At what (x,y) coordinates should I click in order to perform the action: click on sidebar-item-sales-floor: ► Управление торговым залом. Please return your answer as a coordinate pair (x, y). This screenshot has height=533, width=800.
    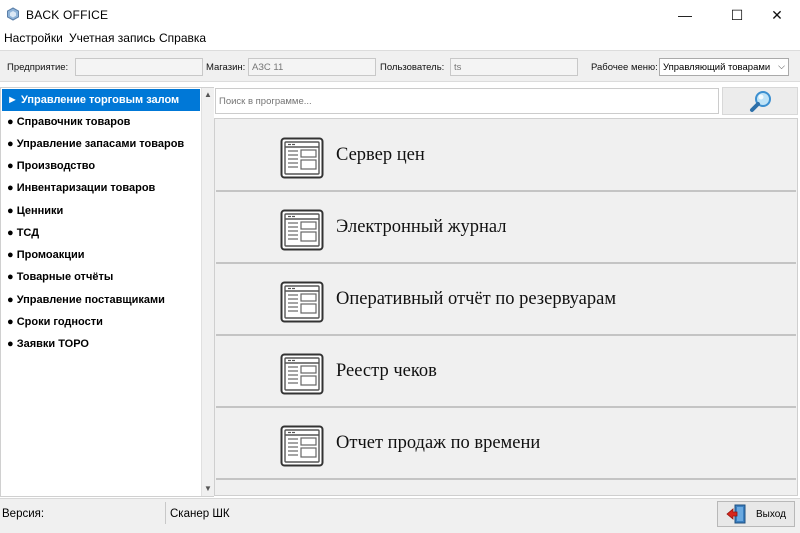
    Looking at the image, I should click on (101, 100).